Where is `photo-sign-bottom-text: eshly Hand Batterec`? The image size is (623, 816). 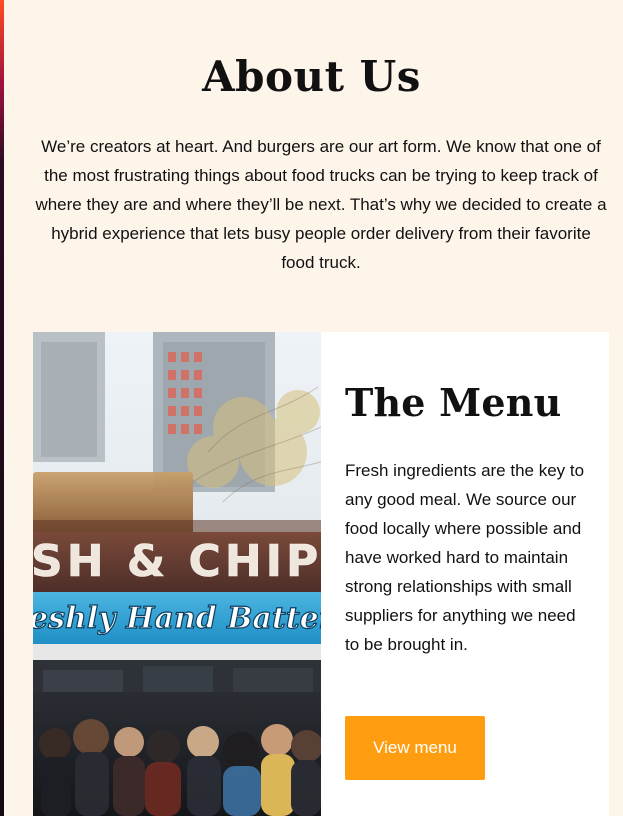
photo-sign-bottom-text: eshly Hand Batterec is located at coordinates (177, 618).